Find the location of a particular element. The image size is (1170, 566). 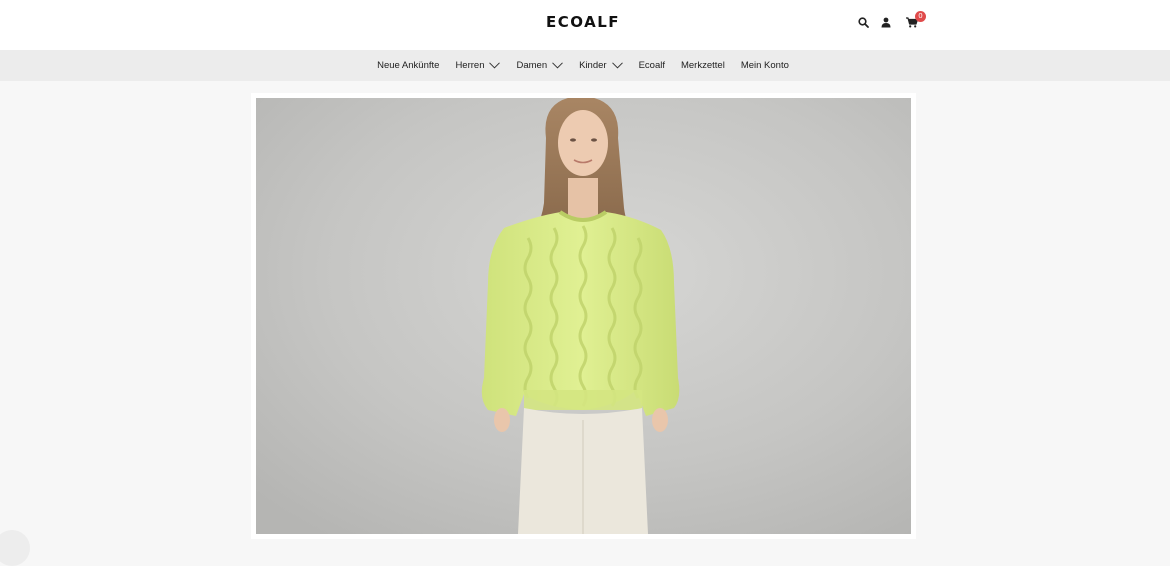

site-header: ECOALF is located at coordinates (585, 25).